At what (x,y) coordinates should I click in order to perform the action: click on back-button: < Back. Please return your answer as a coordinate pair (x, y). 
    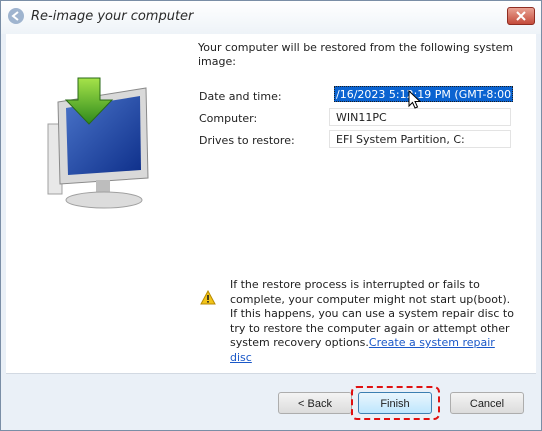
    Looking at the image, I should click on (315, 403).